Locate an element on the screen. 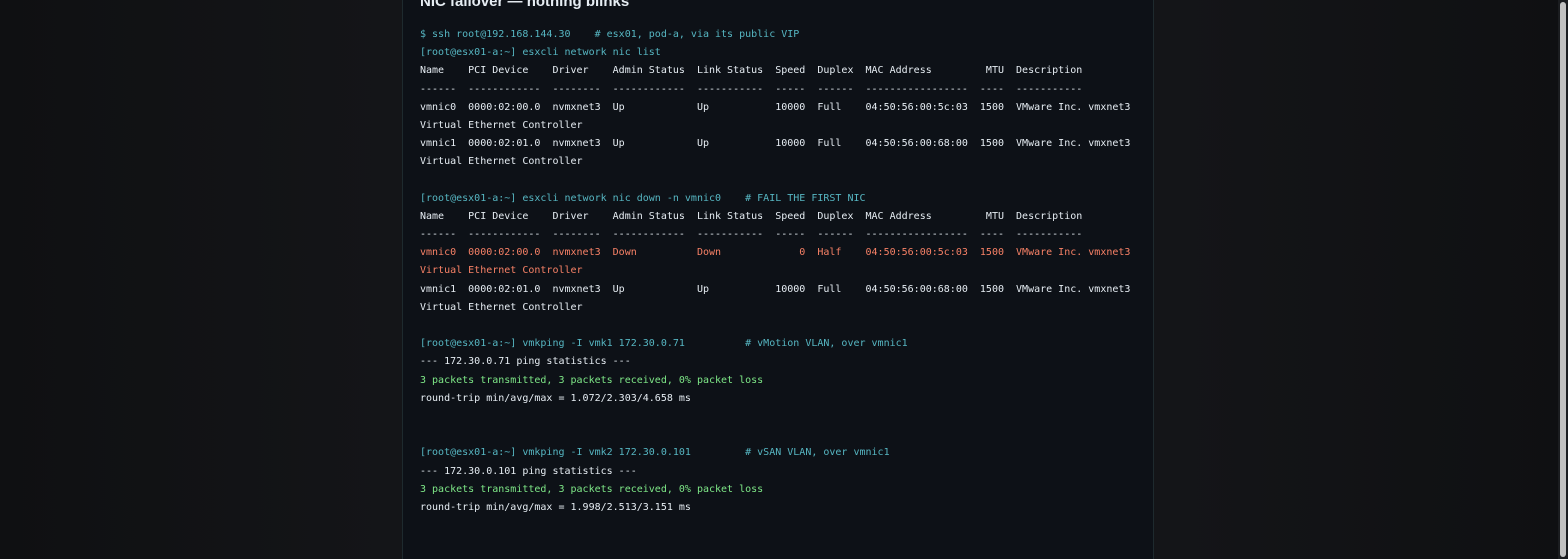 This screenshot has width=1568, height=559. output-line: --- 172.30.0.101 ping statistics --- is located at coordinates (528, 471).